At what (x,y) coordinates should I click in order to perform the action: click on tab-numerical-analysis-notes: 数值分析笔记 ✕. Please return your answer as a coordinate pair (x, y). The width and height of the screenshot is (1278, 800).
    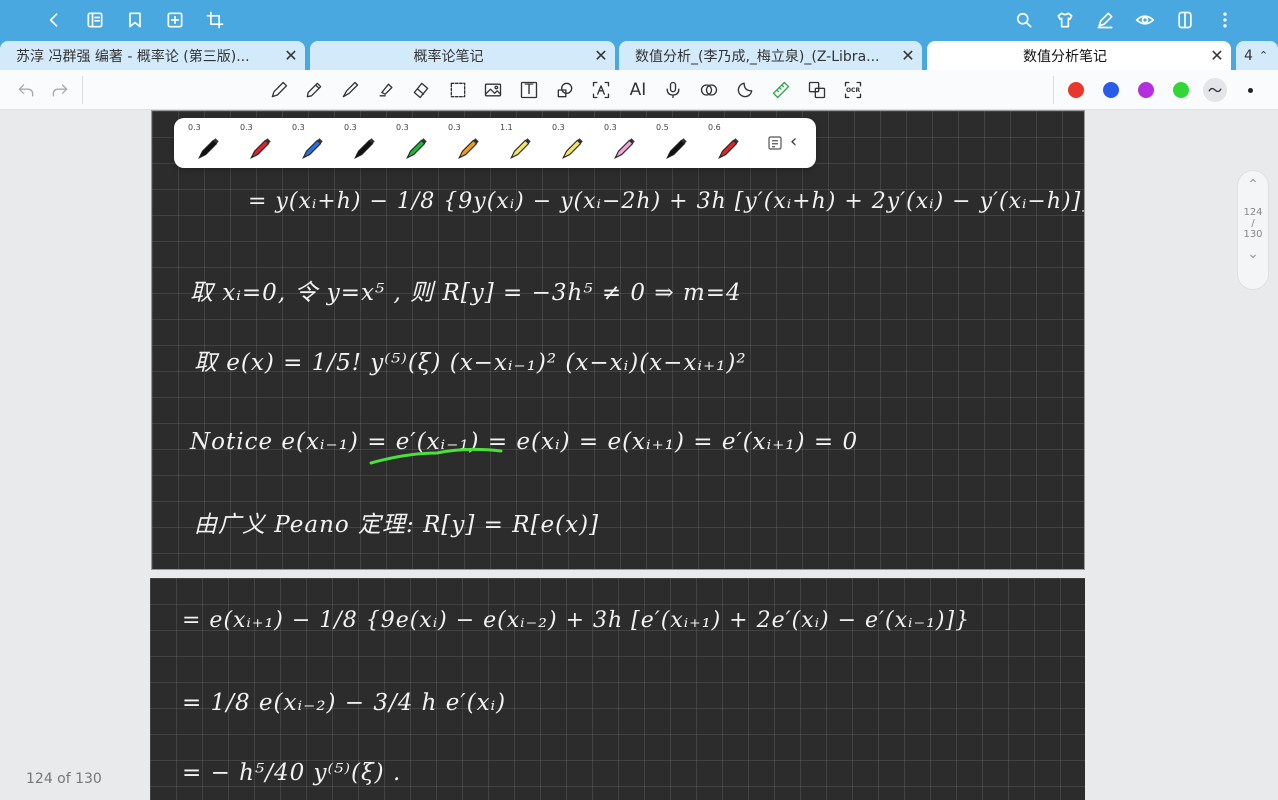
    Looking at the image, I should click on (1079, 55).